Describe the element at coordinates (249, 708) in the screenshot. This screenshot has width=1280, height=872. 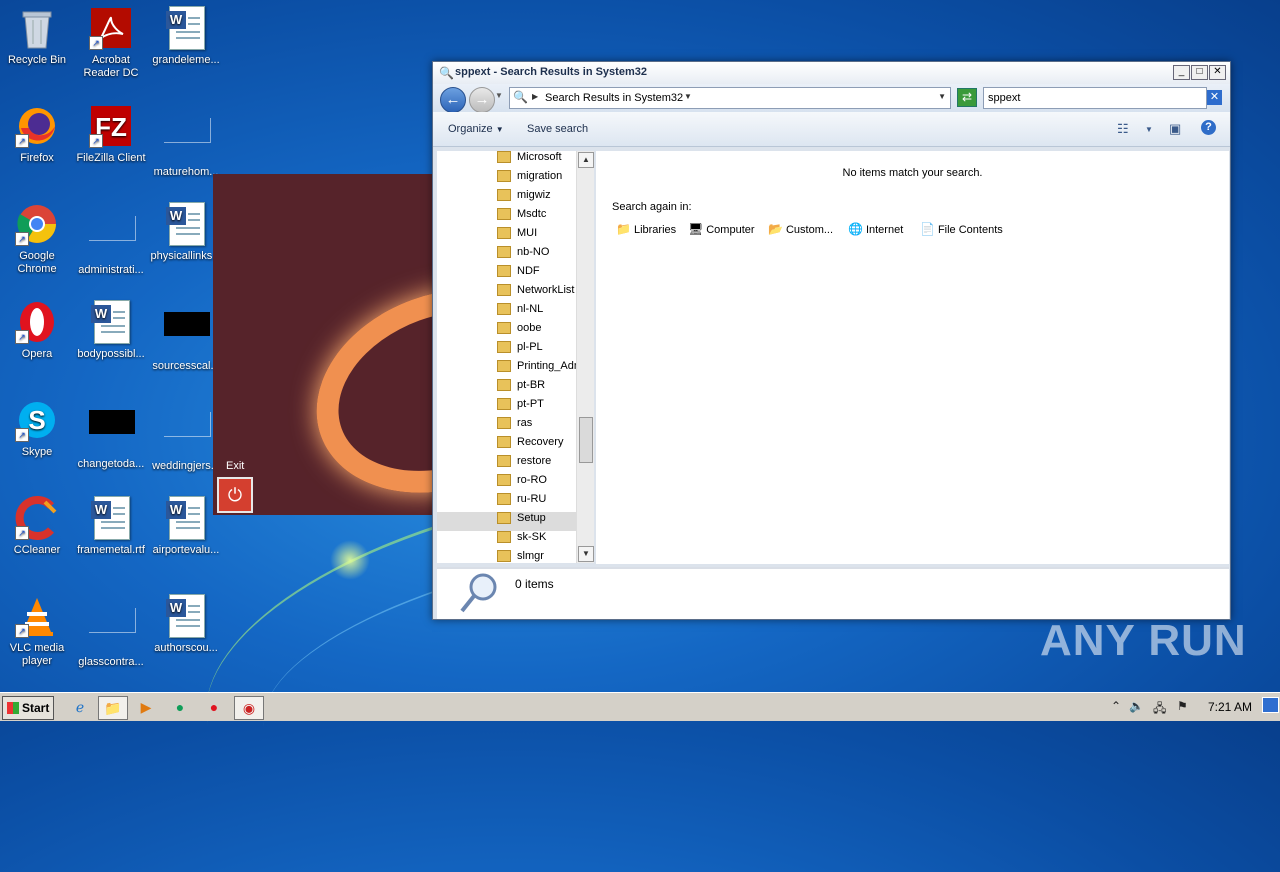
I see `taskbar-app-button: ◉` at that location.